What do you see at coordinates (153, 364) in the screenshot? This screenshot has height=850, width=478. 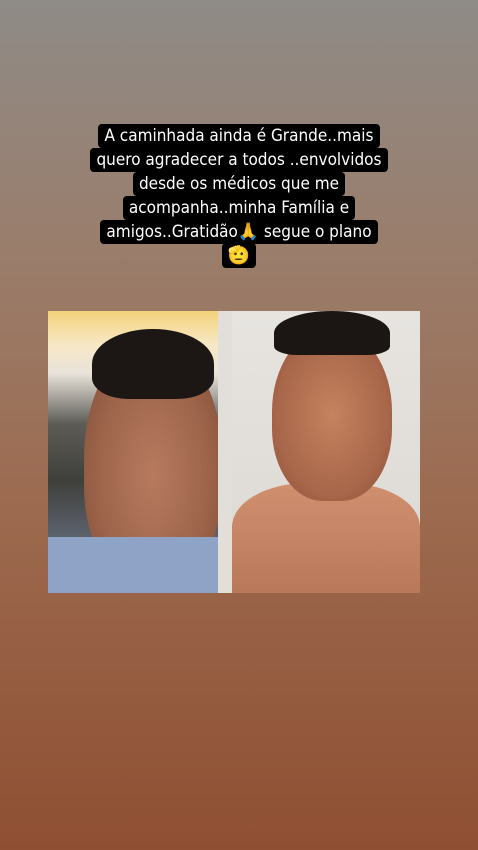 I see `before-hair` at bounding box center [153, 364].